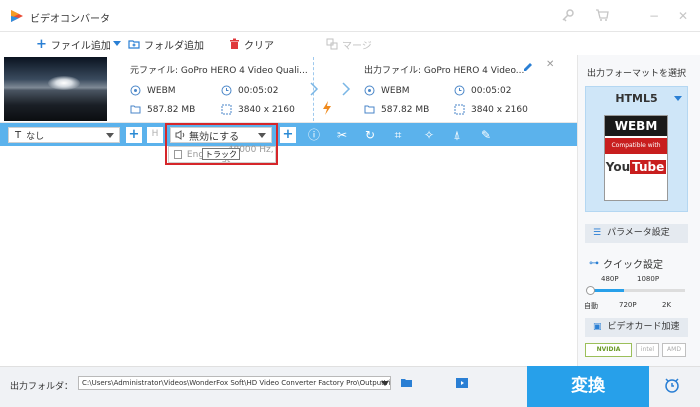  I want to click on output-duration-value: 00:05:02, so click(491, 90).